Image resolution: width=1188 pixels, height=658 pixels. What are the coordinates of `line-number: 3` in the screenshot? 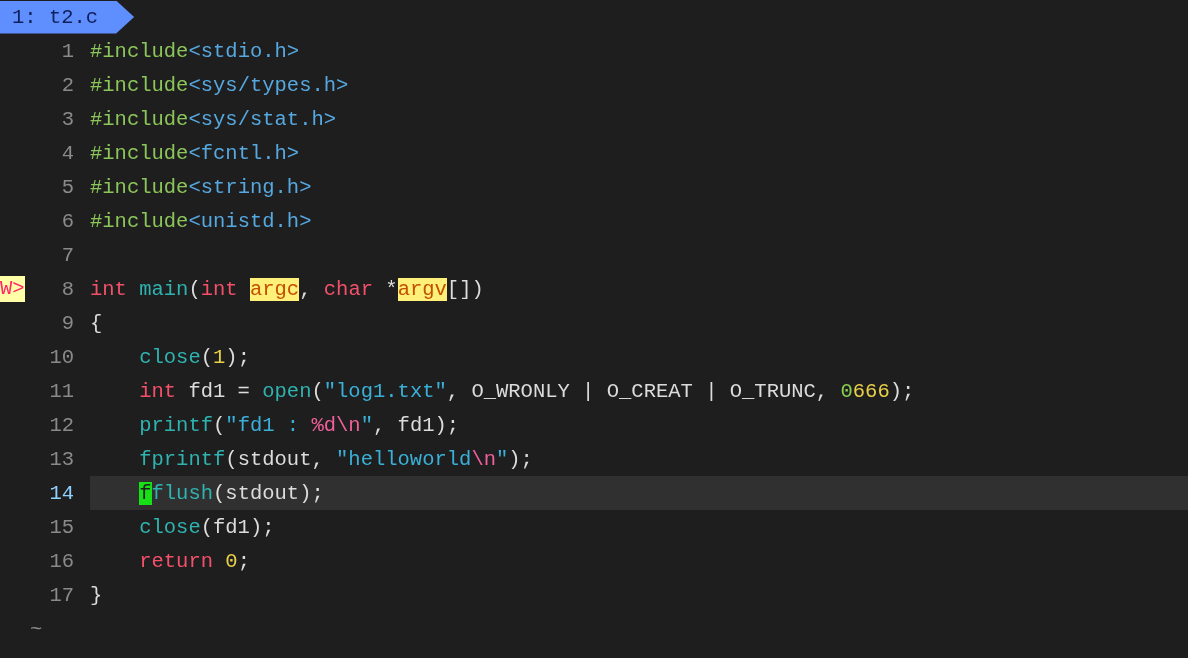 It's located at (67, 119).